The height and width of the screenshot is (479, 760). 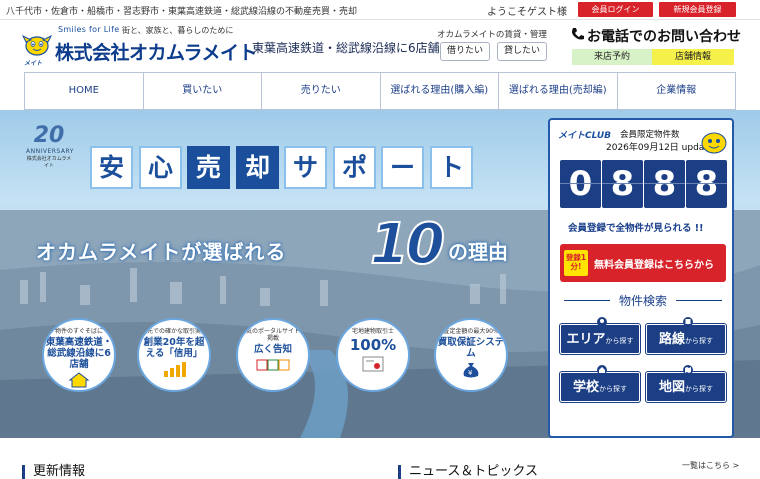 I want to click on feature-small: 物件のすぐそばに, so click(x=78, y=331).